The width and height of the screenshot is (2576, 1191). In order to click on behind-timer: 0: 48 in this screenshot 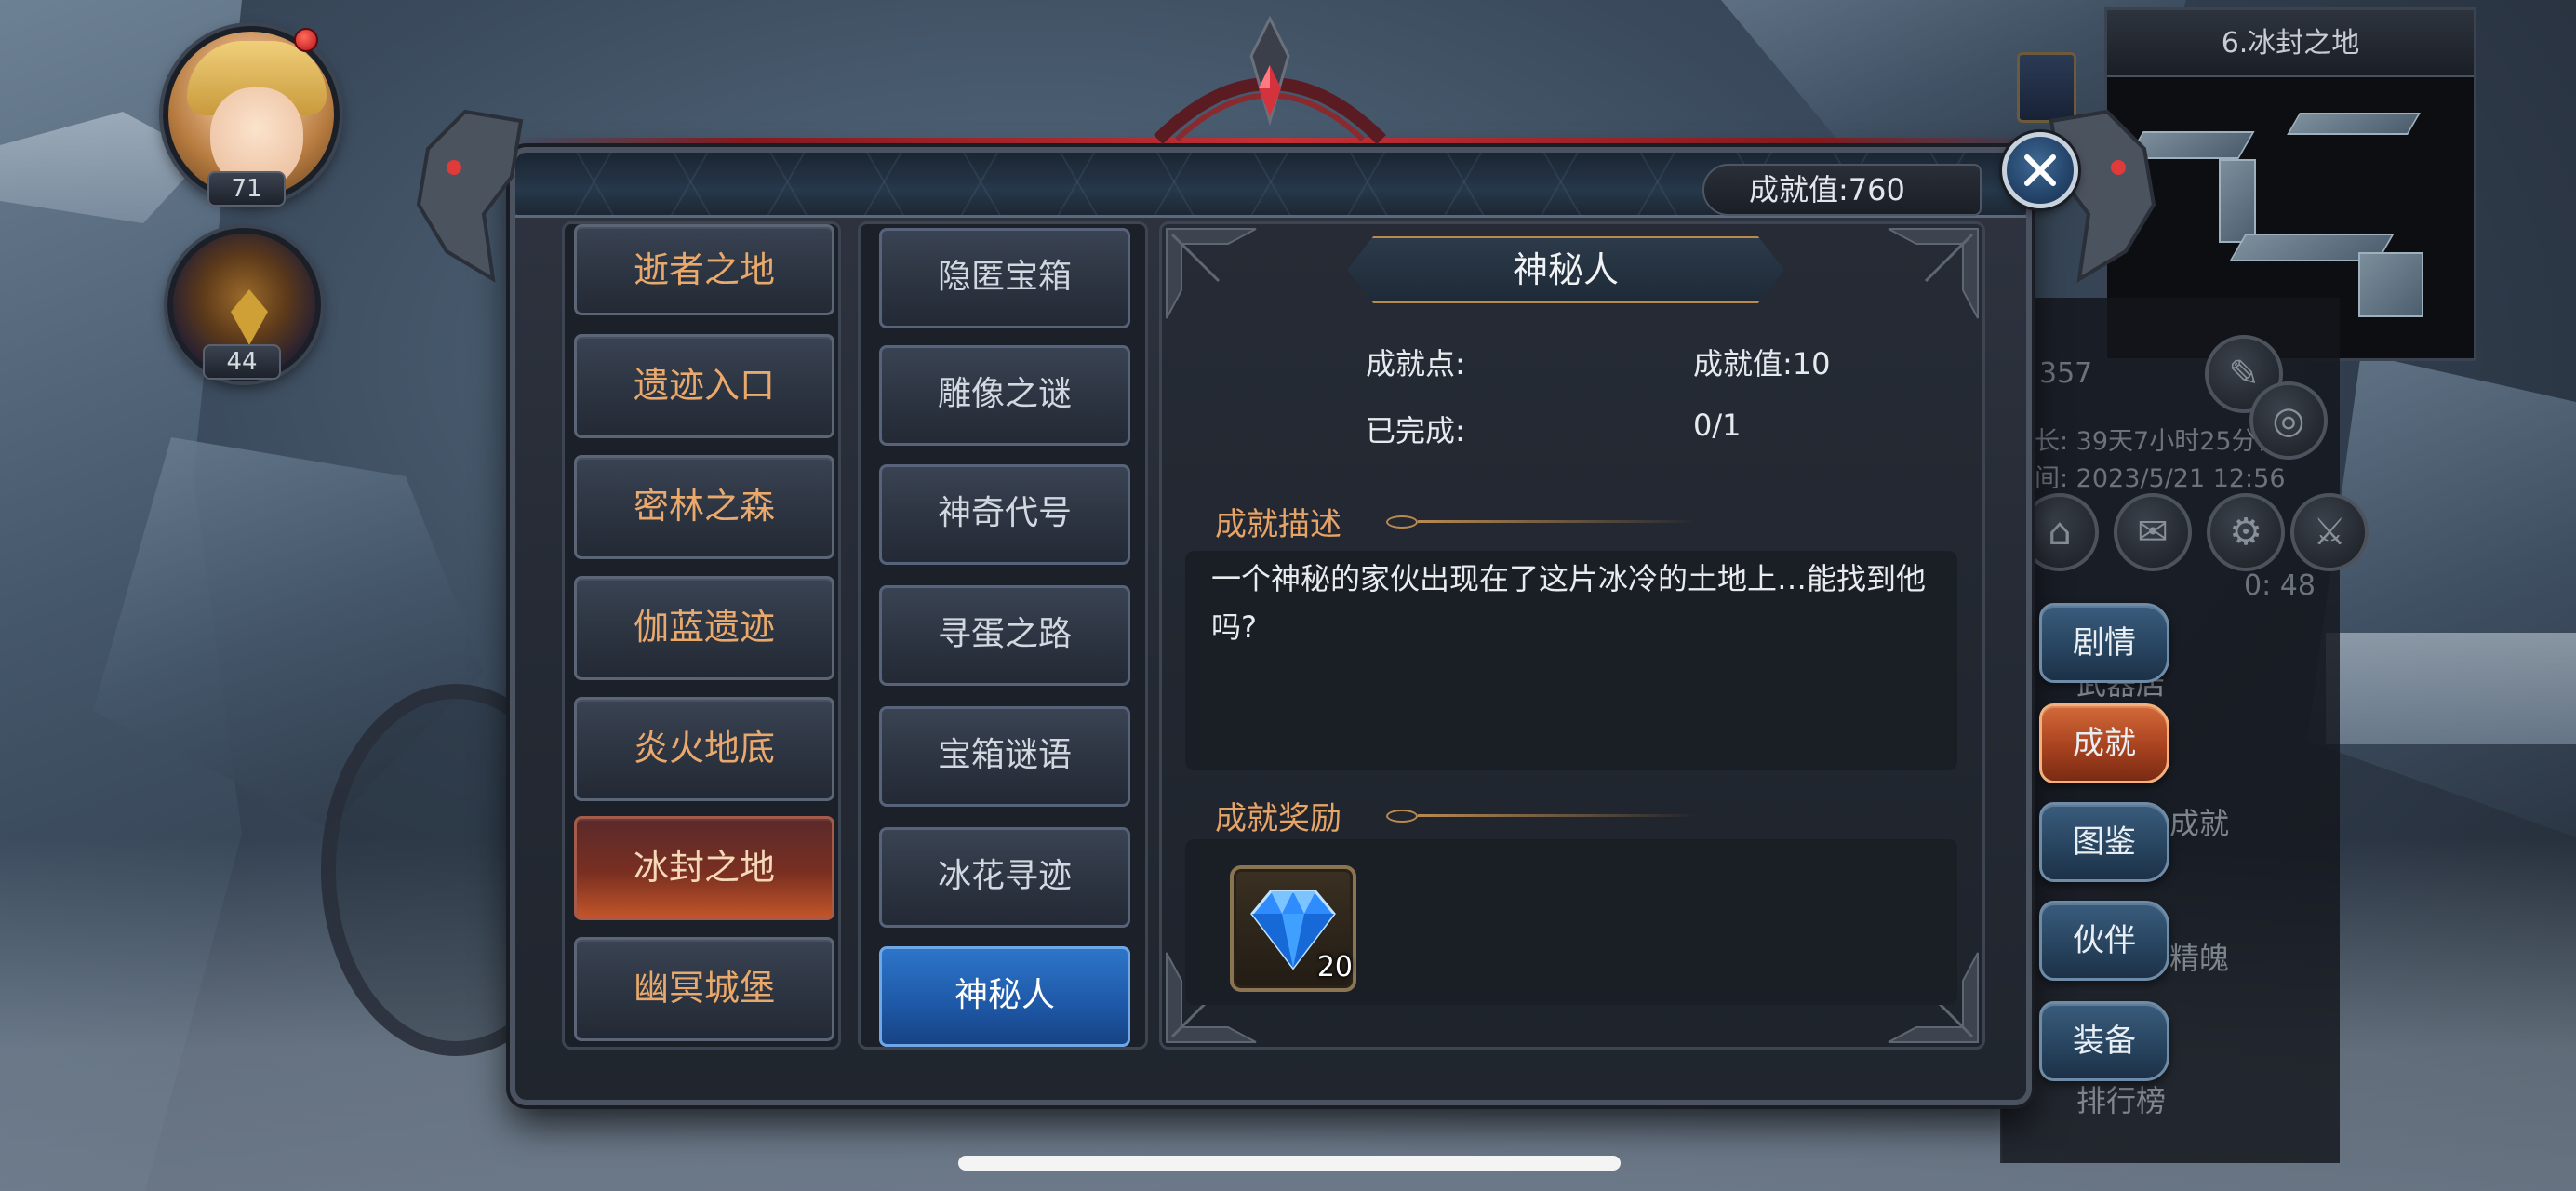, I will do `click(2280, 585)`.